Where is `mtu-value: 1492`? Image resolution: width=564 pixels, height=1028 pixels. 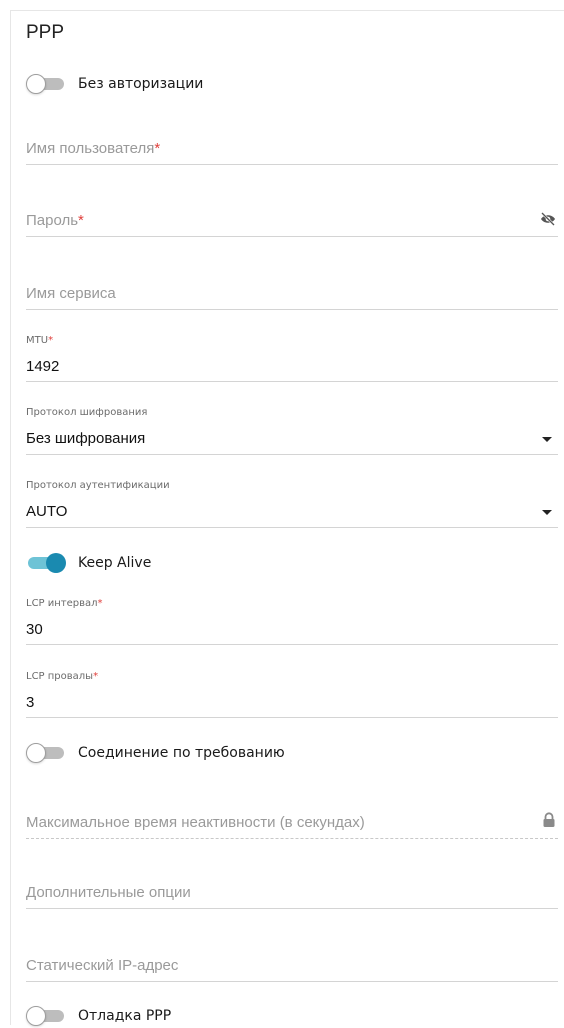
mtu-value: 1492 is located at coordinates (43, 366).